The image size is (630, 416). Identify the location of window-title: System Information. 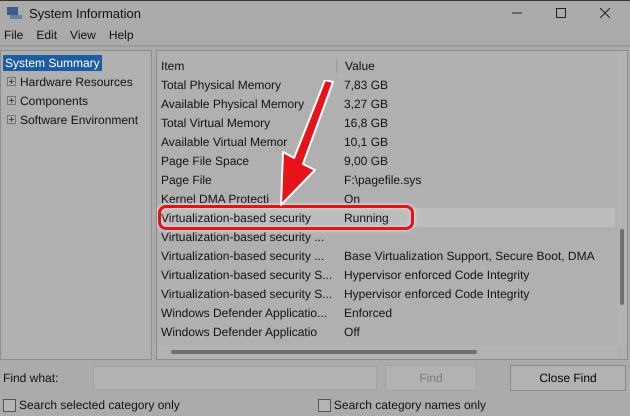
(85, 13).